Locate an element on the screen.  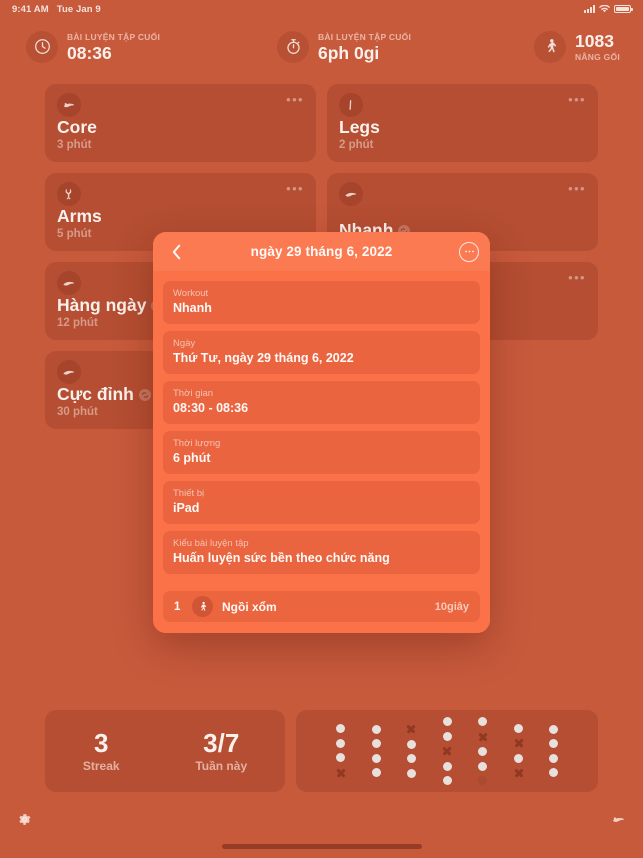
modal-field: Workout Nhanh is located at coordinates (321, 302).